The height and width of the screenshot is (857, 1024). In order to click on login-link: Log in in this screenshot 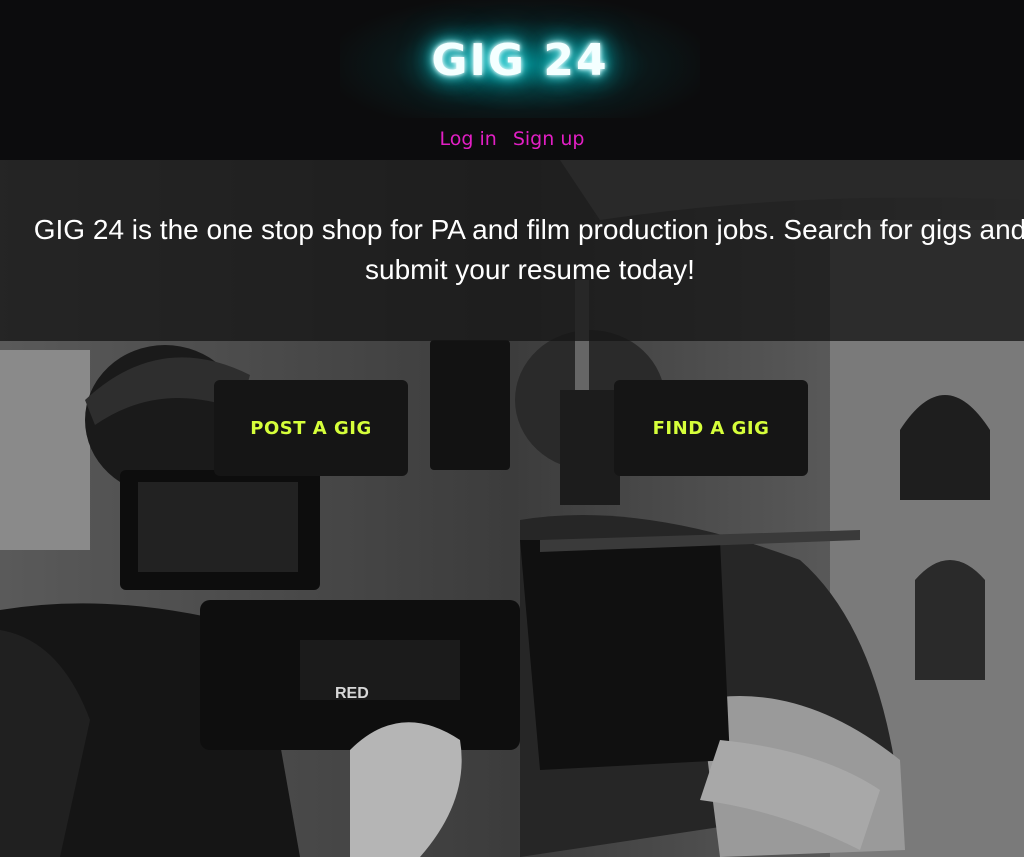, I will do `click(468, 139)`.